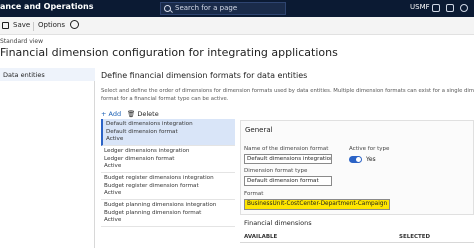 The image size is (474, 248). I want to click on page-search-input: Search for a page, so click(223, 8).